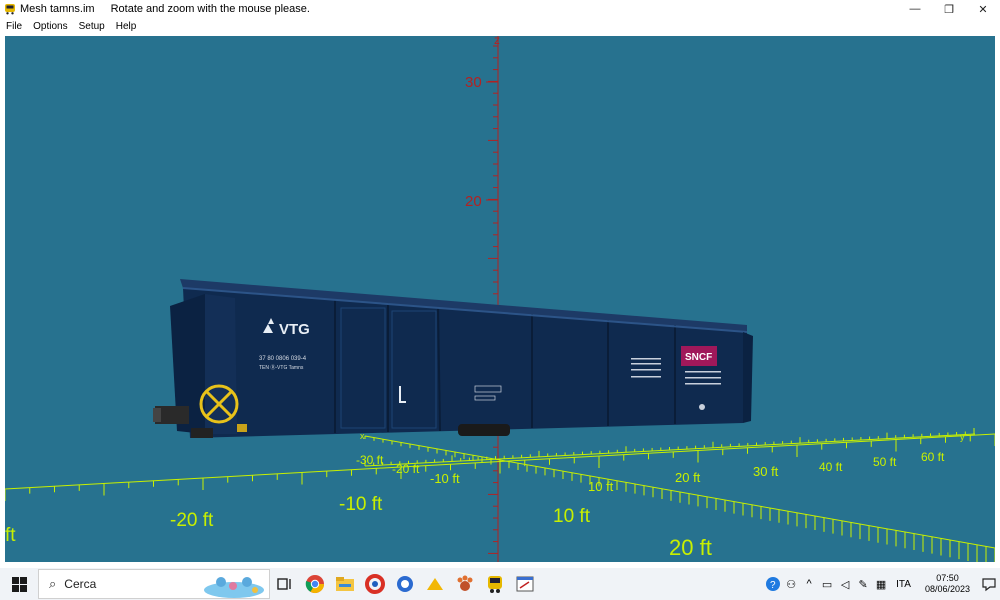 The height and width of the screenshot is (600, 1000). I want to click on y-ruler-label: 50 ft, so click(885, 462).